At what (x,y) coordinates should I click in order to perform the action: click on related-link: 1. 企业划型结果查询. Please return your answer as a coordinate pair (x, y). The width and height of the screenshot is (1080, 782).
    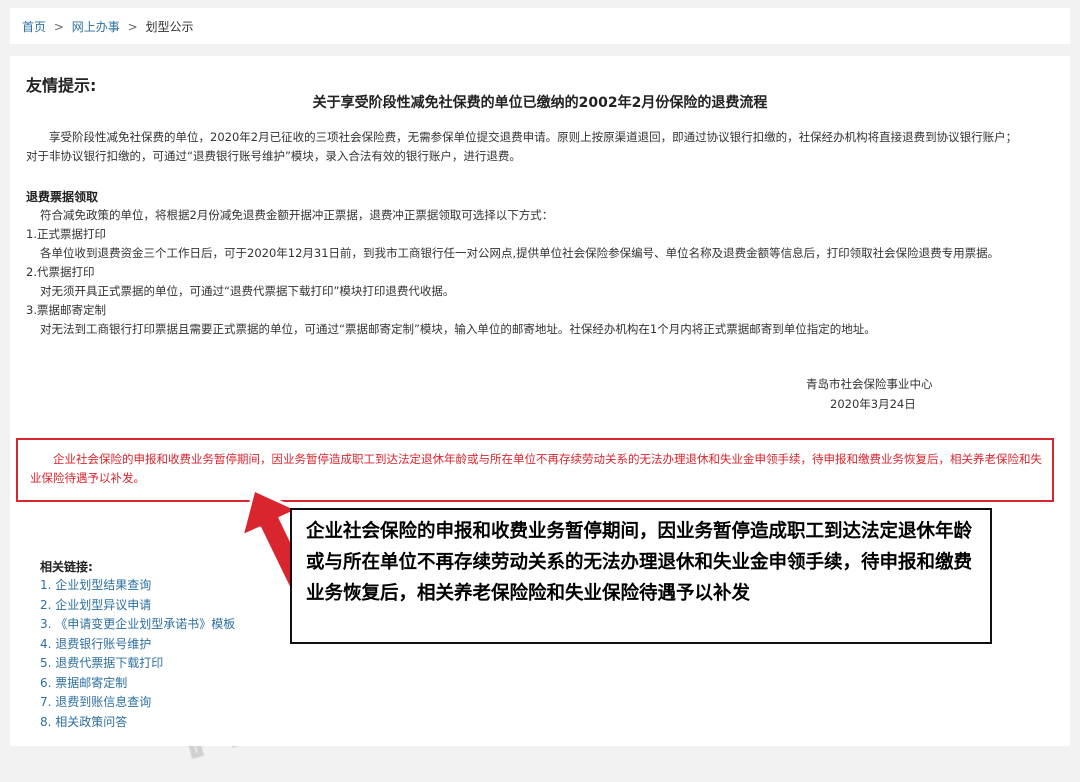
    Looking at the image, I should click on (137, 586).